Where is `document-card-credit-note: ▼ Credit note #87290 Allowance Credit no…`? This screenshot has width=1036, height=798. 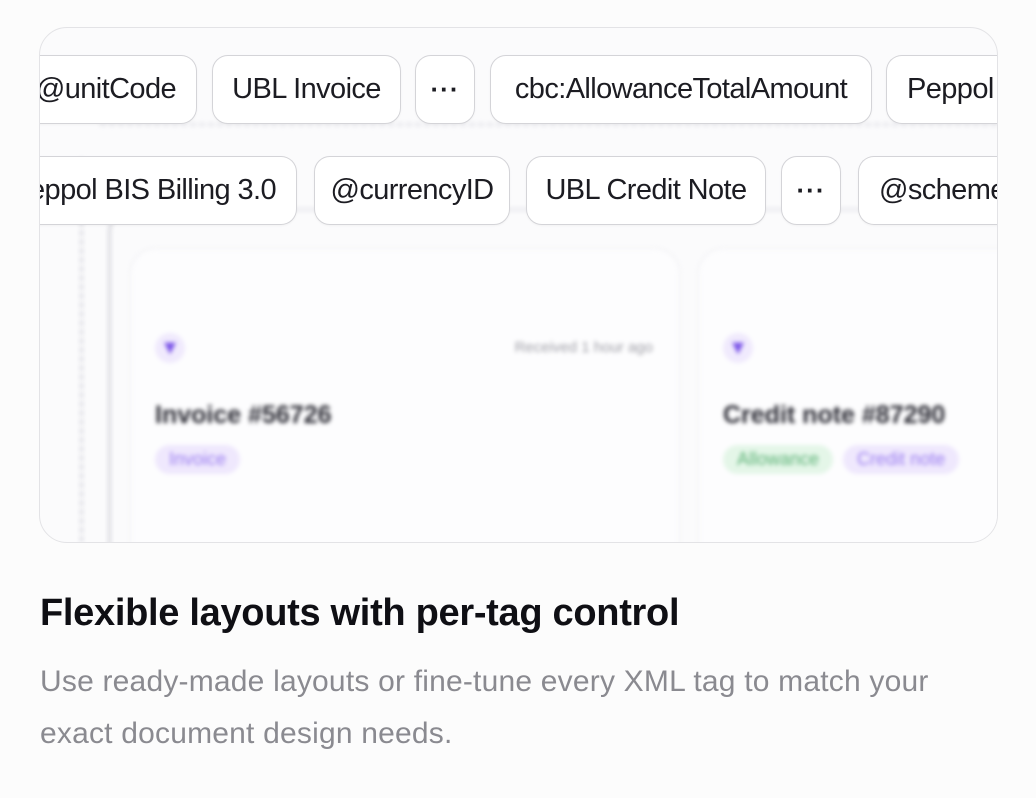 document-card-credit-note: ▼ Credit note #87290 Allowance Credit no… is located at coordinates (847, 395).